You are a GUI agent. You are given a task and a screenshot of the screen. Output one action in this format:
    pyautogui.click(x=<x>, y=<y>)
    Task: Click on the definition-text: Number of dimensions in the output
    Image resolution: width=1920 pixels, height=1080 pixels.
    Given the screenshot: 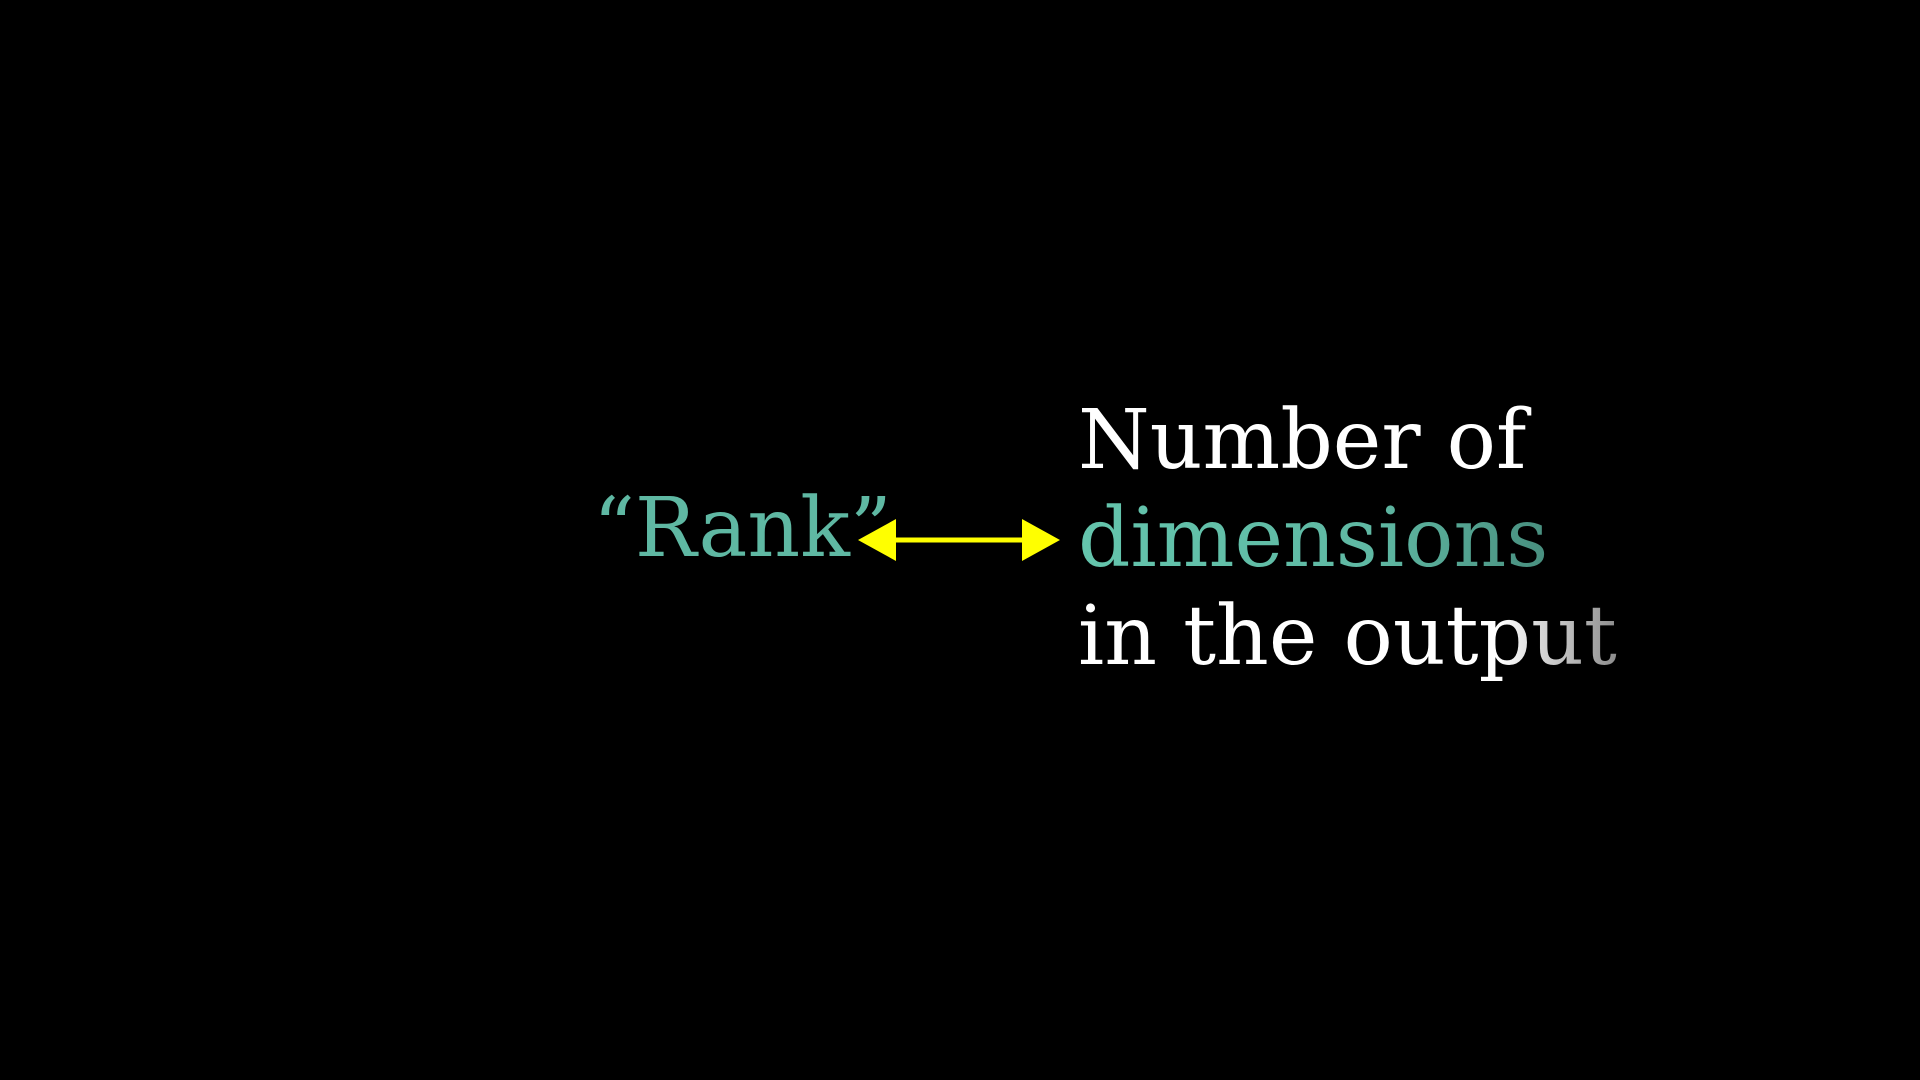 What is the action you would take?
    pyautogui.click(x=1347, y=539)
    